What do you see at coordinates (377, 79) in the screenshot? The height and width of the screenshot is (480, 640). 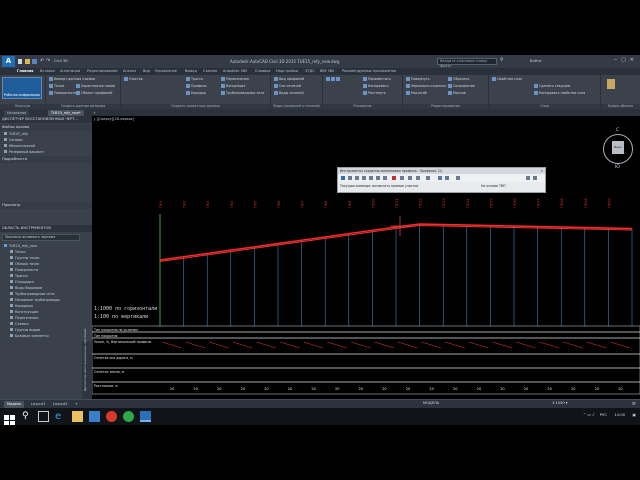 I see `move-button: Переместить` at bounding box center [377, 79].